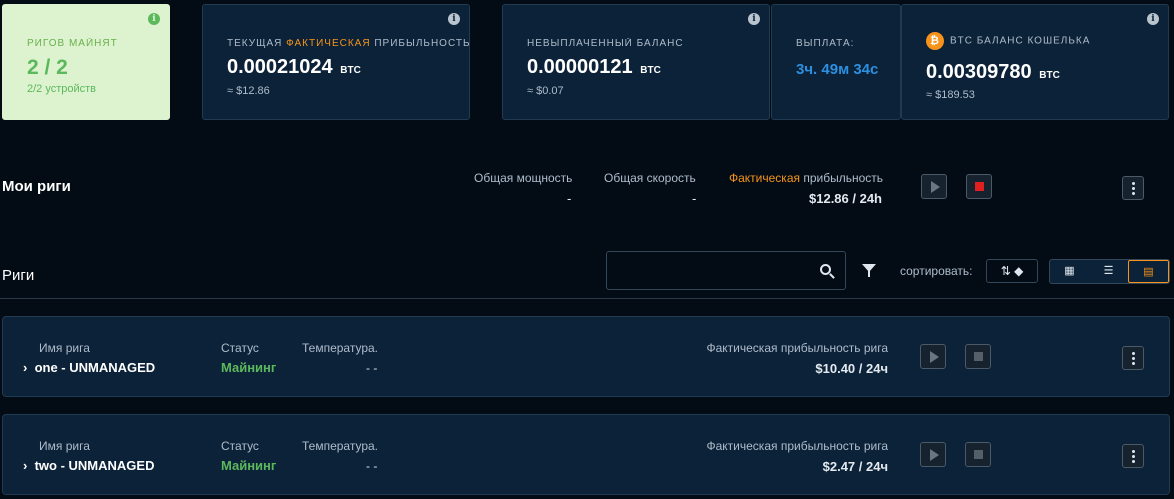 This screenshot has width=1174, height=499. I want to click on payout-card: ВЫПЛАТА: 3ч. 49м 34с, so click(836, 62).